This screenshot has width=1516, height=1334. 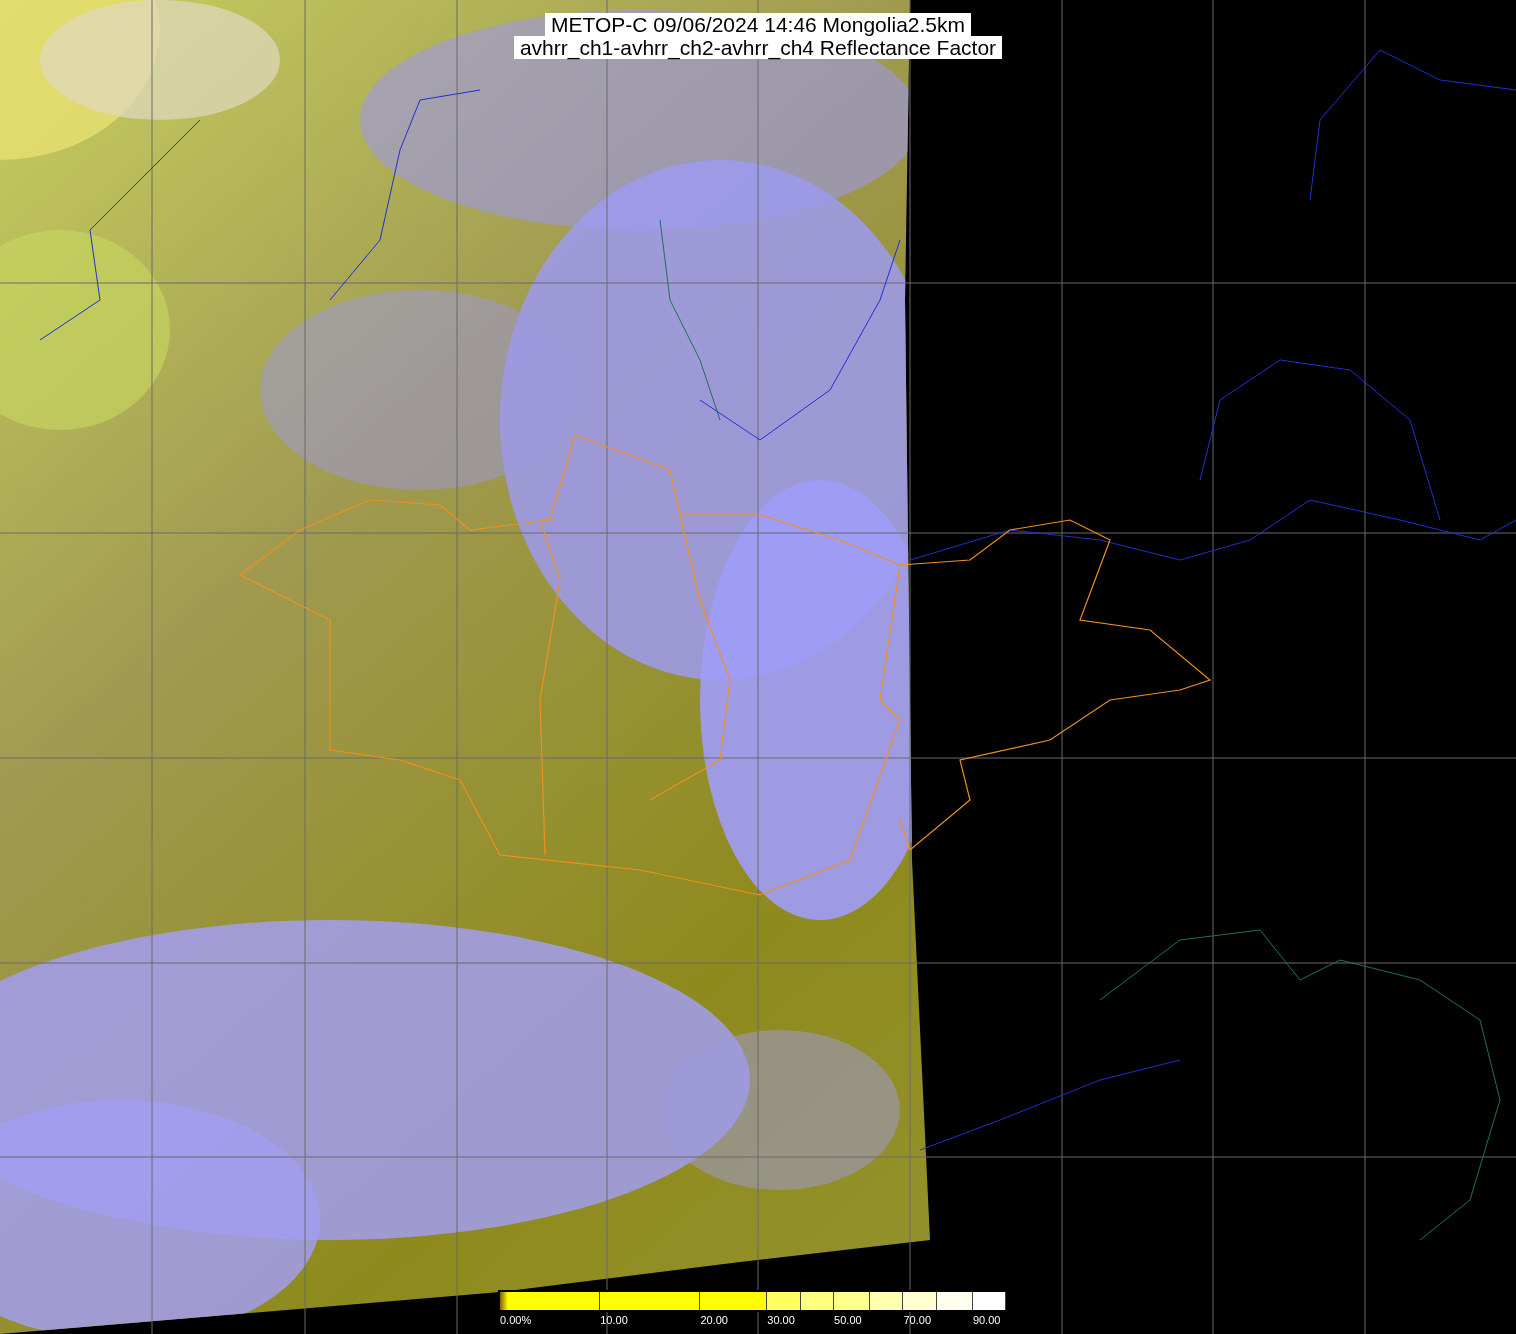 I want to click on map-title: avhrr_ch1-avhrr_ch2-avhrr_ch4 Reflectance Factor, so click(x=758, y=47).